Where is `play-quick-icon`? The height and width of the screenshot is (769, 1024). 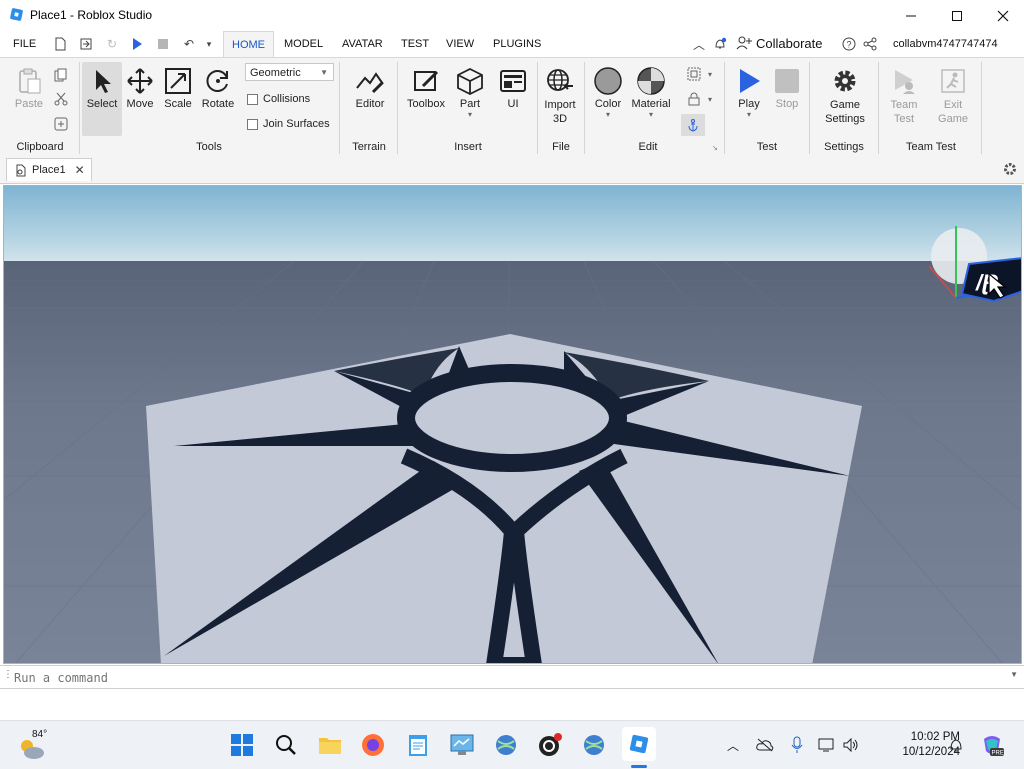 play-quick-icon is located at coordinates (137, 44).